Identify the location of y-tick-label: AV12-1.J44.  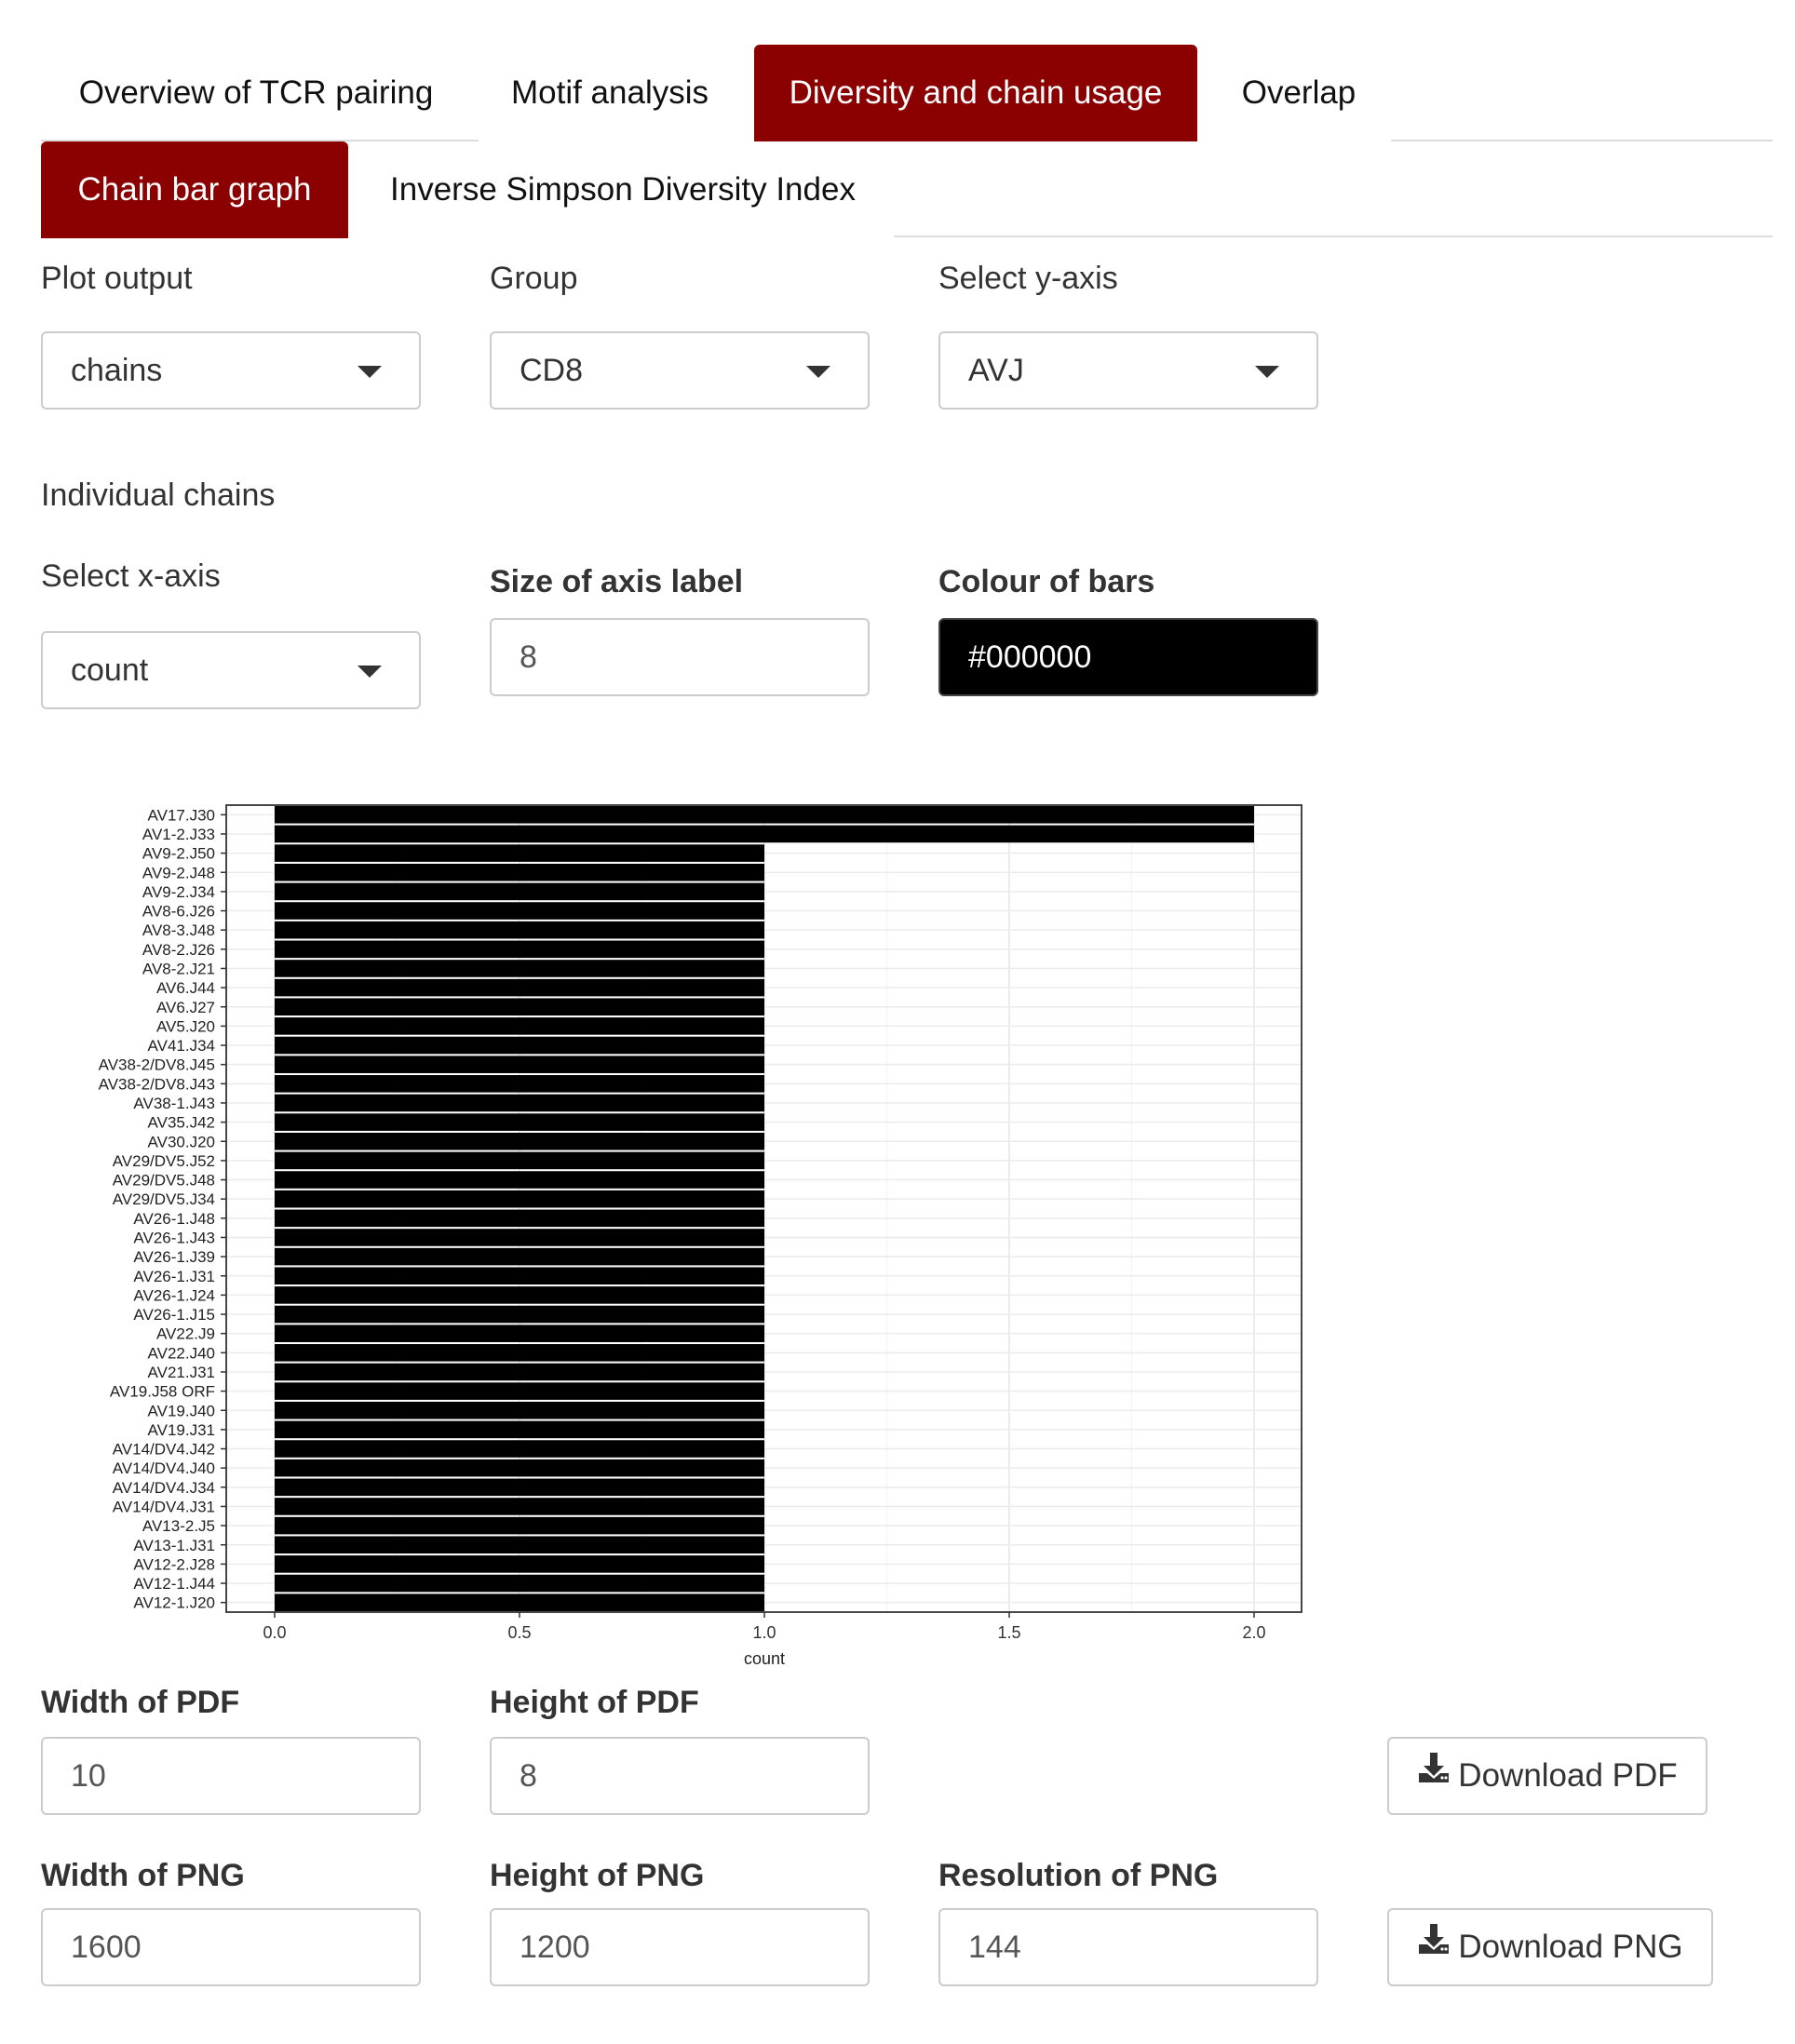
(174, 1584).